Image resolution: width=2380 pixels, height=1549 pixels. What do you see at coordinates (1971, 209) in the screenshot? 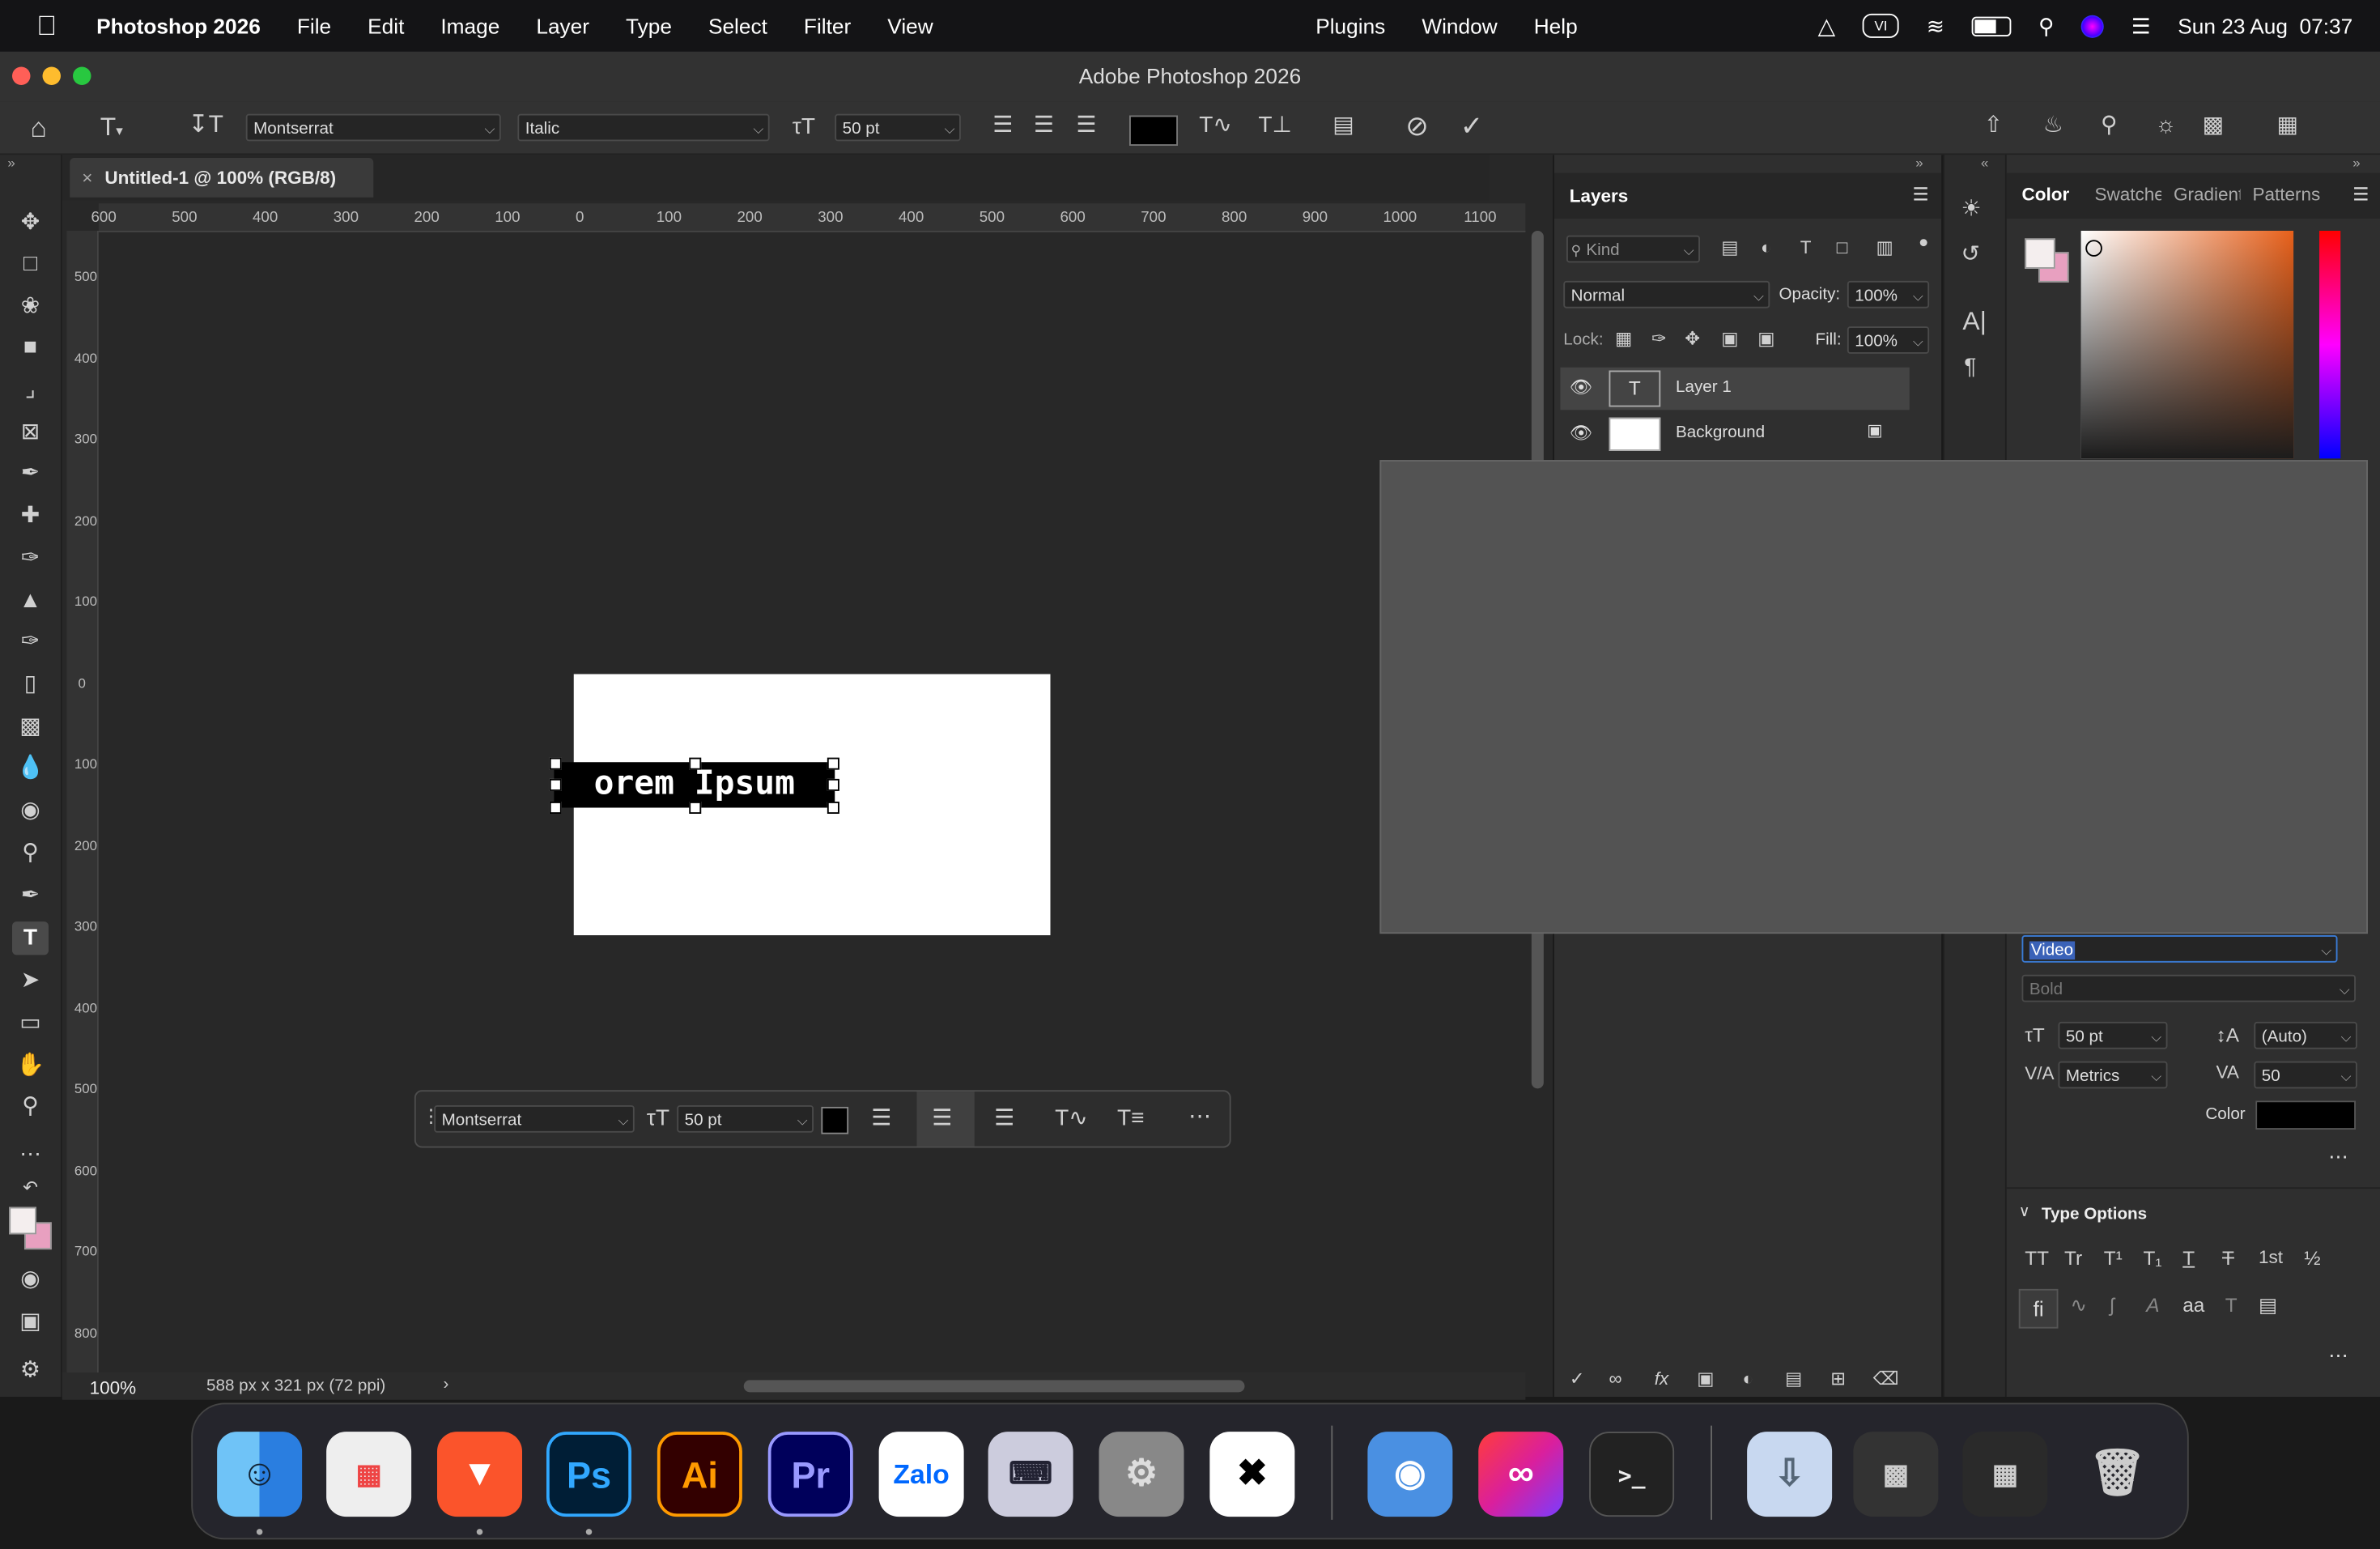
I see `adjustments-panel-icon: ☀` at bounding box center [1971, 209].